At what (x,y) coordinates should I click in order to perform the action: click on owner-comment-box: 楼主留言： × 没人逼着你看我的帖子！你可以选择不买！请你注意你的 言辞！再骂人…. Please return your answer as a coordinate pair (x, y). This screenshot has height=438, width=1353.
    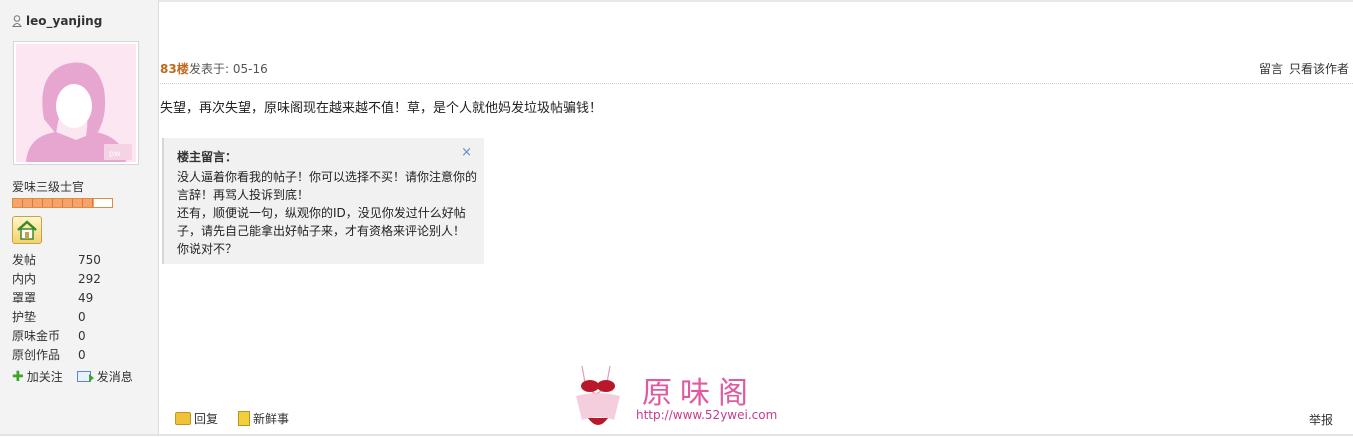
    Looking at the image, I should click on (323, 201).